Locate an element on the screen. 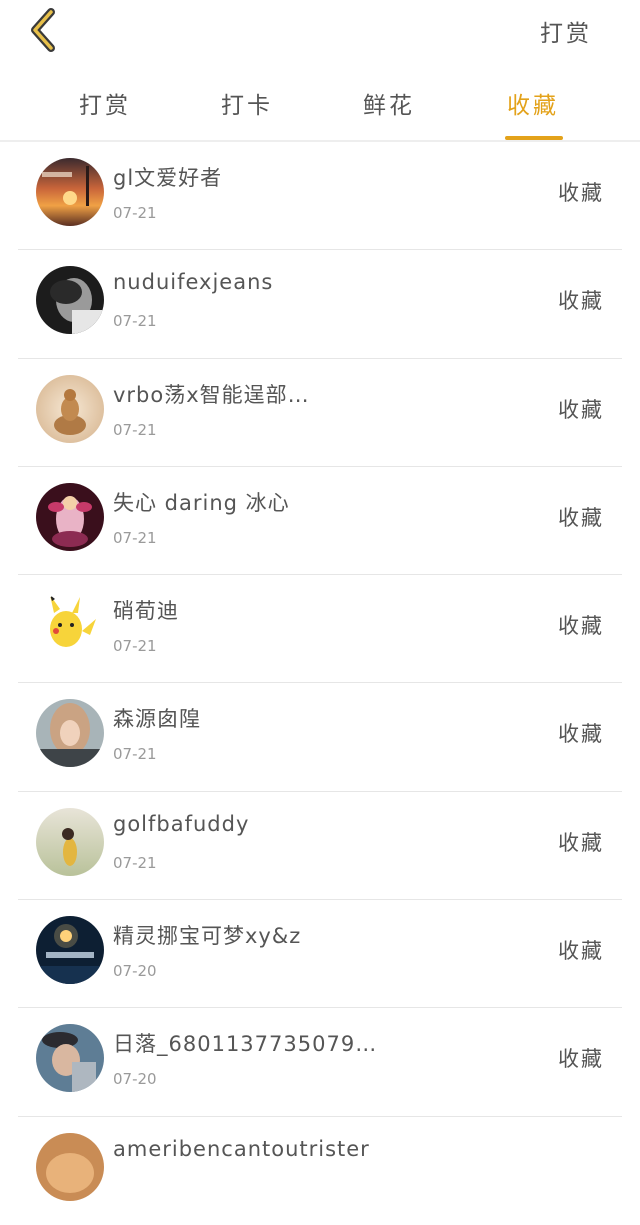 This screenshot has width=640, height=1225. list-item: 失心 daring 冰心 07-21 收藏 is located at coordinates (320, 521).